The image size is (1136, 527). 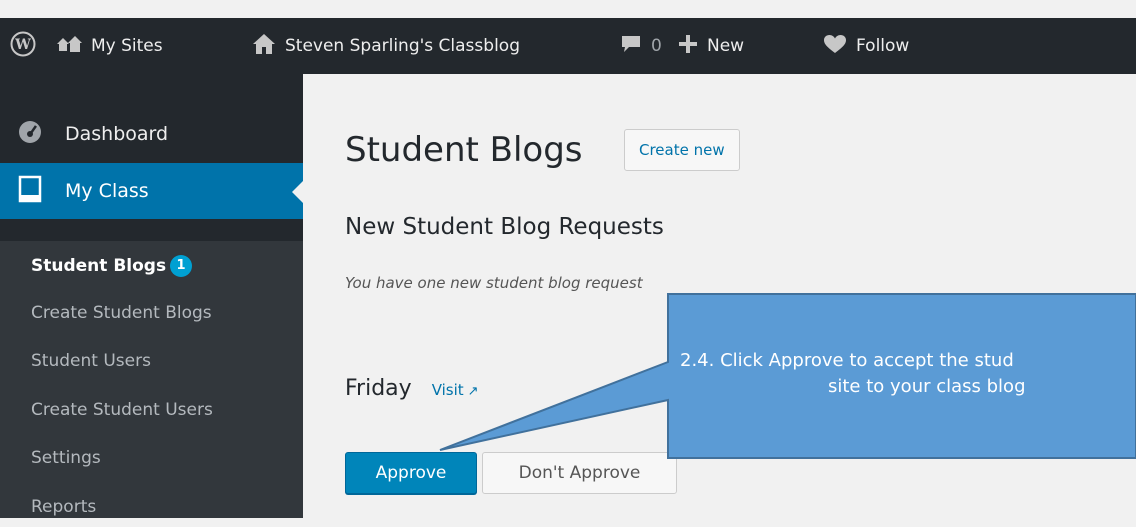 I want to click on callout-line-1: 2.4. Click Approve to accept the stud, so click(x=847, y=360).